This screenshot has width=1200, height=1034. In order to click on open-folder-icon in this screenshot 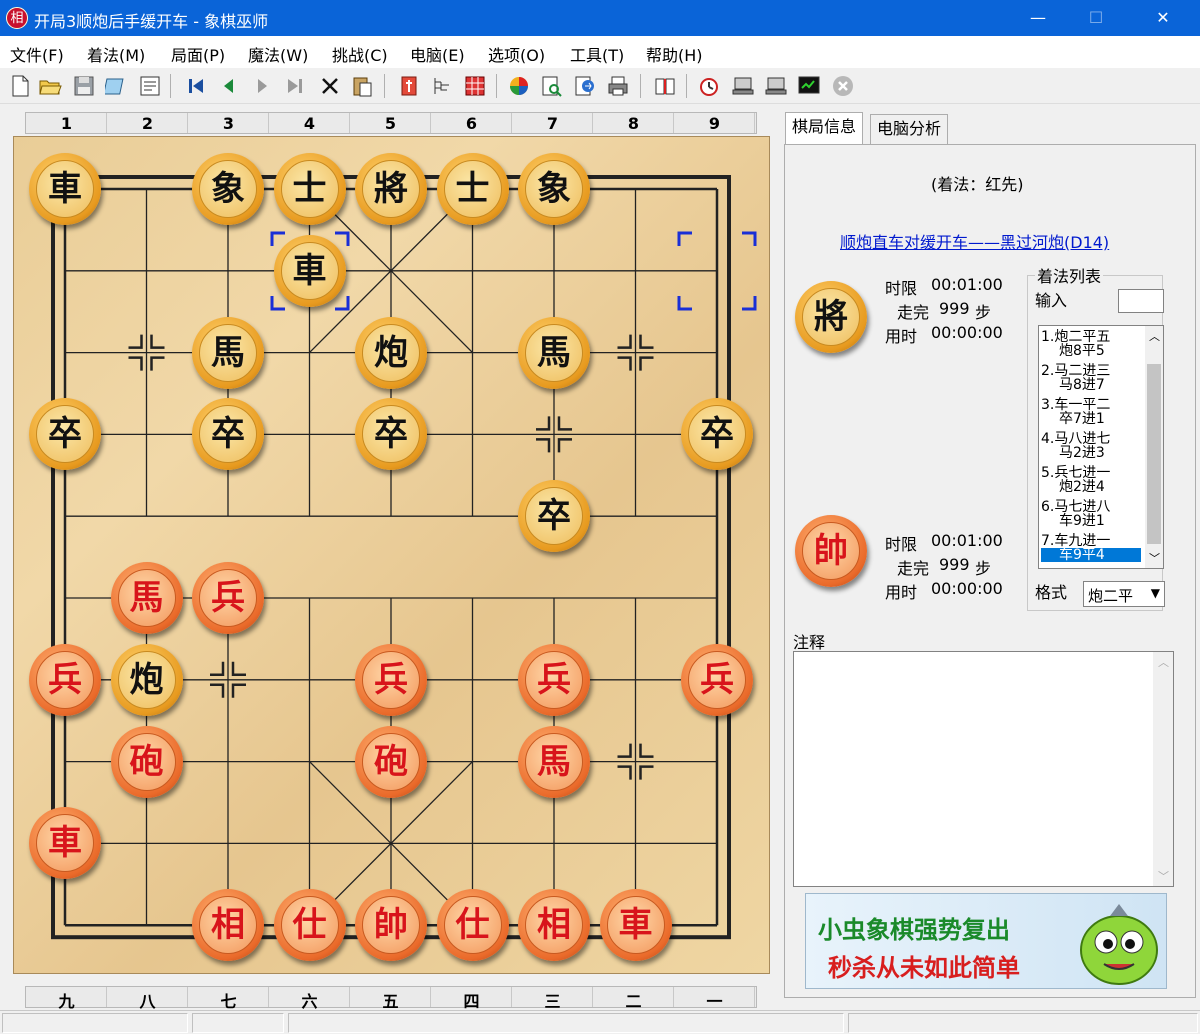, I will do `click(50, 86)`.